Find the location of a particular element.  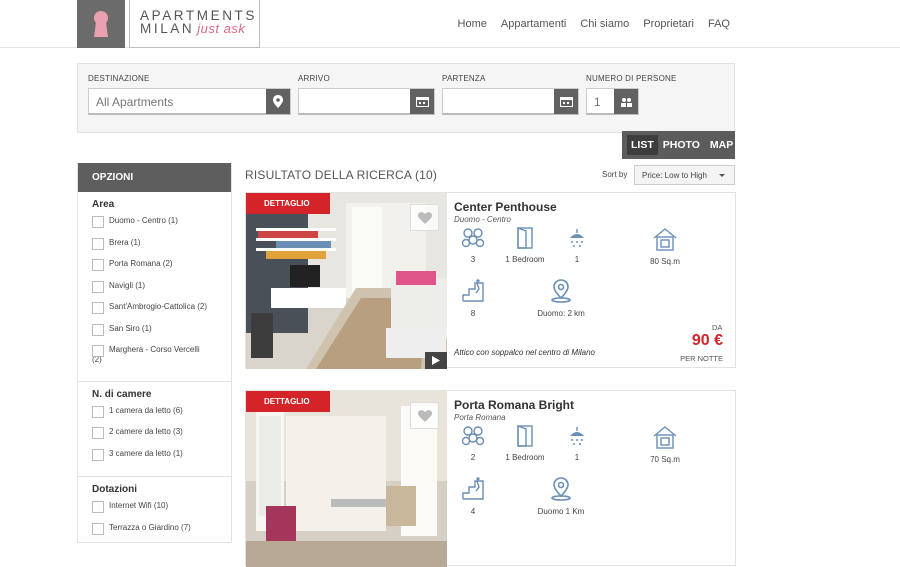

price-value: 90 € is located at coordinates (707, 340).